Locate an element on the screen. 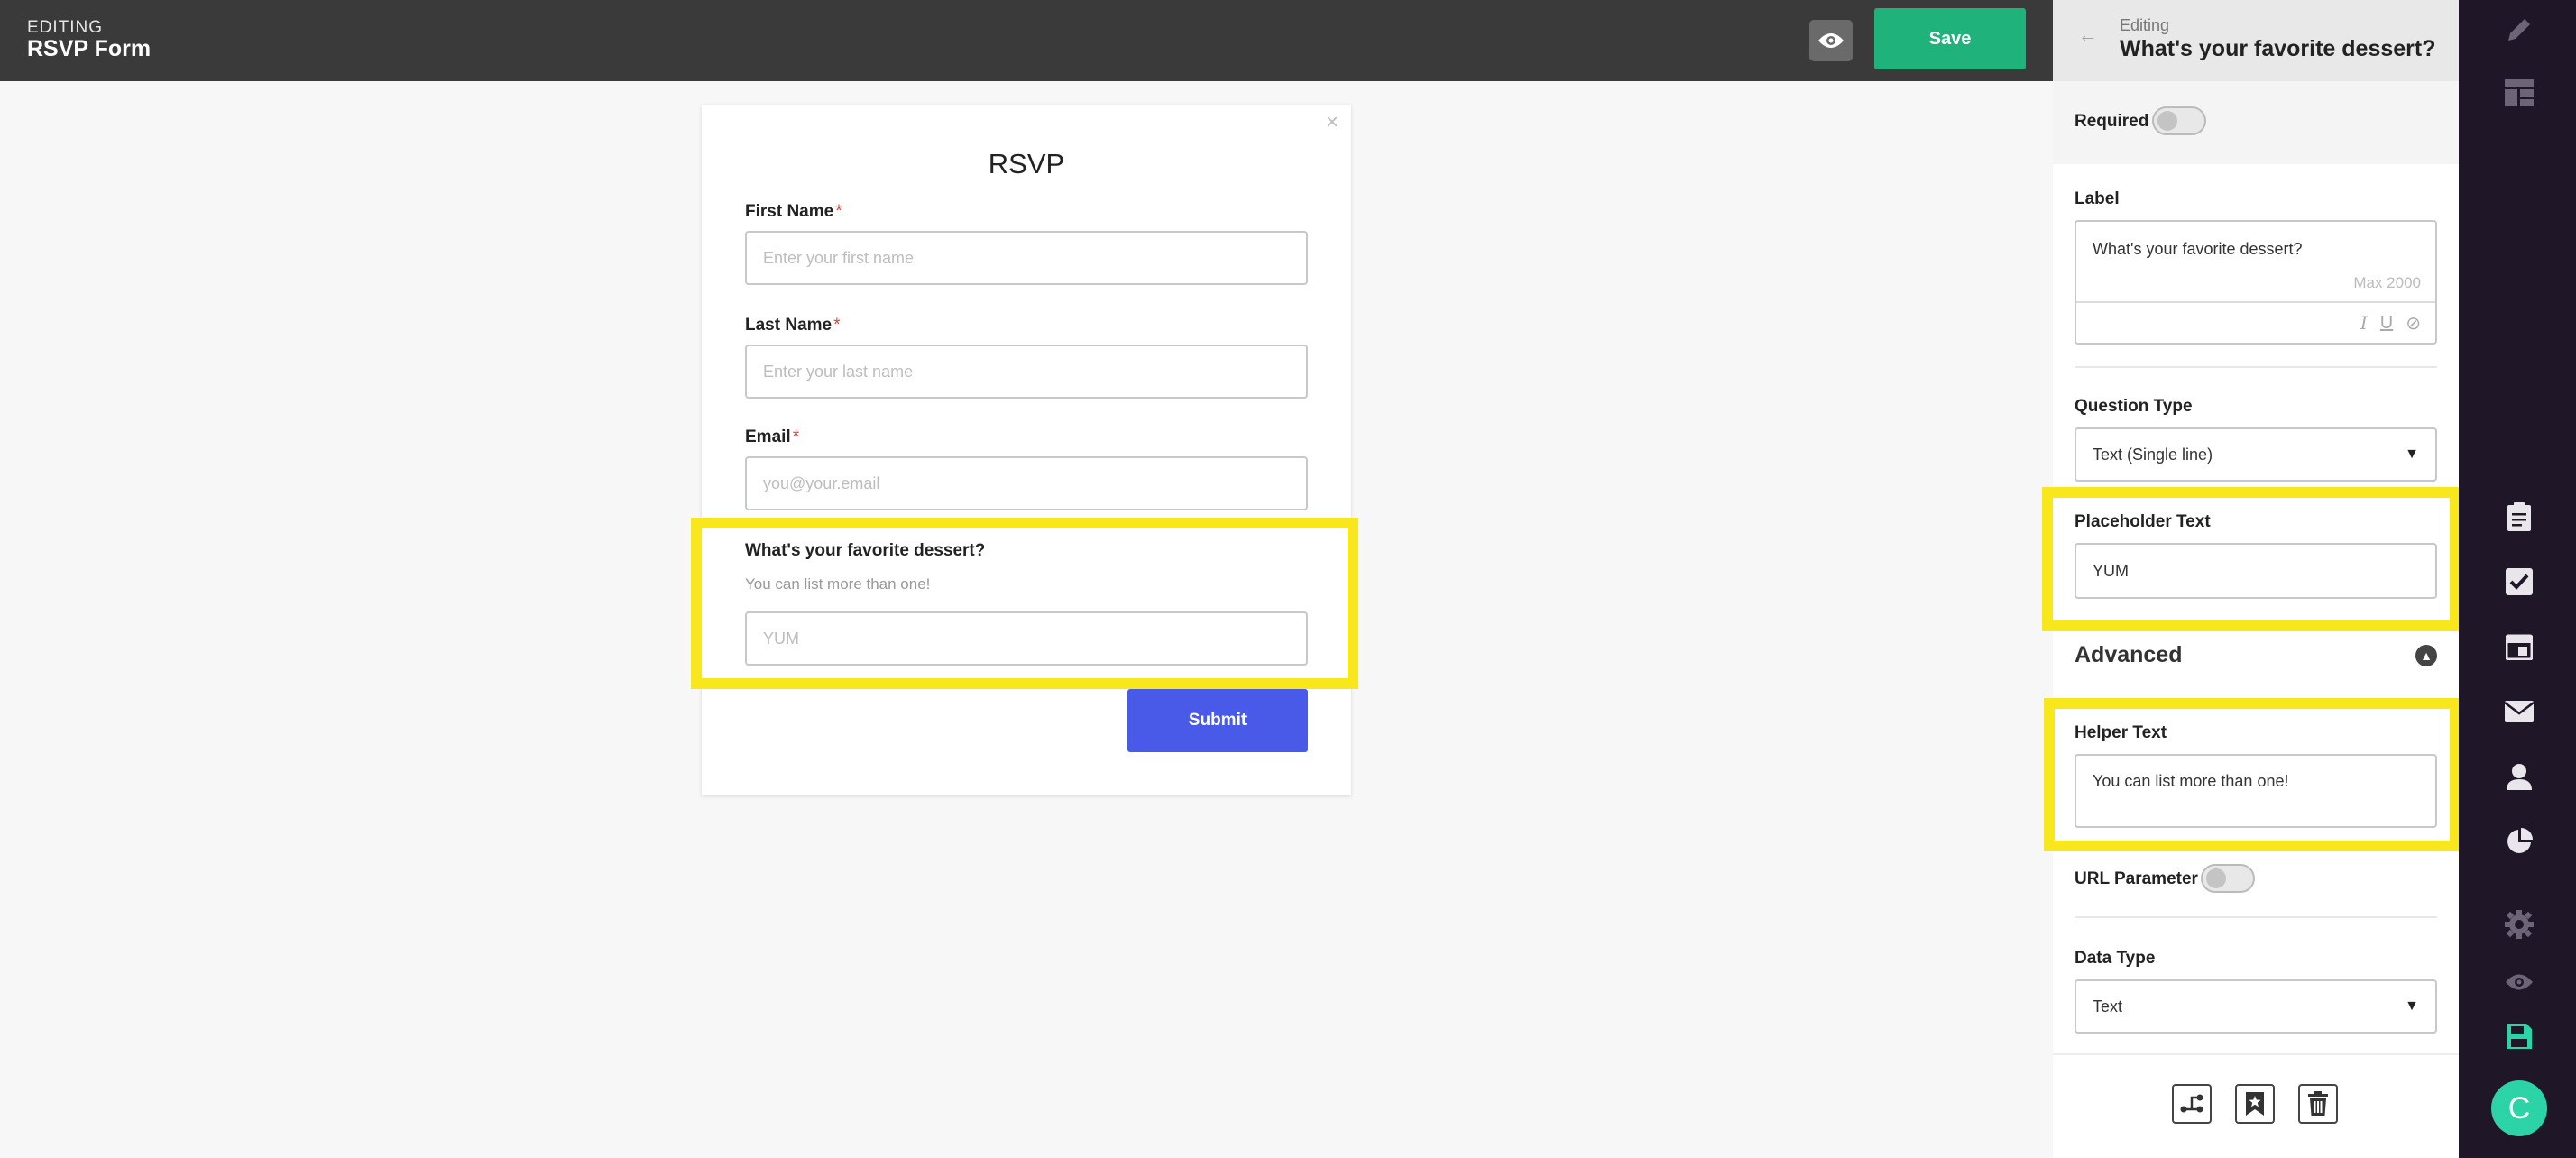 The width and height of the screenshot is (2576, 1158). editing-caption: EDITING is located at coordinates (66, 27).